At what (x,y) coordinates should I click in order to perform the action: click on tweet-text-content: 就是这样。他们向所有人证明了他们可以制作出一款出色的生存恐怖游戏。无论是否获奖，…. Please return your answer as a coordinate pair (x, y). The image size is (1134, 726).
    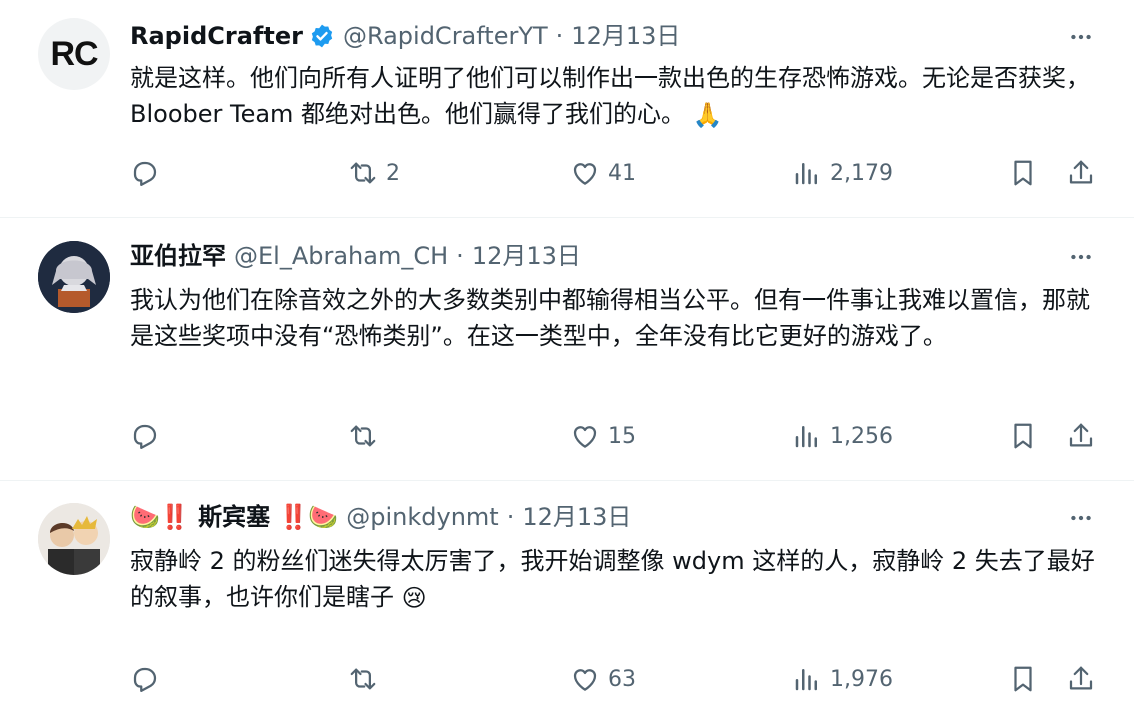
    Looking at the image, I should click on (610, 96).